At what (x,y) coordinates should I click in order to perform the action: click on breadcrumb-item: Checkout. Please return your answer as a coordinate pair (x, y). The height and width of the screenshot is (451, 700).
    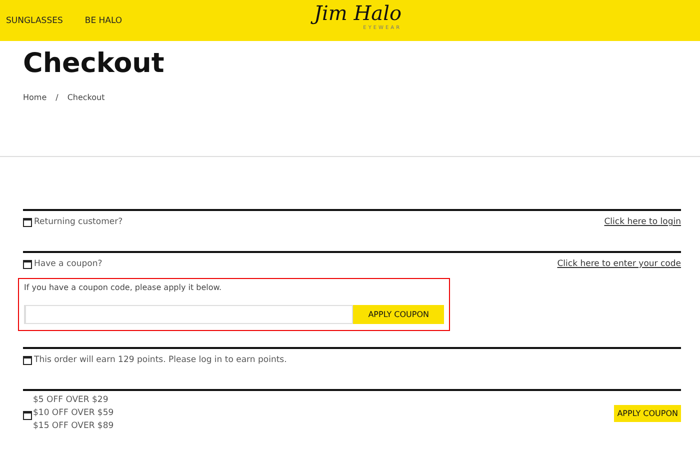
    Looking at the image, I should click on (86, 97).